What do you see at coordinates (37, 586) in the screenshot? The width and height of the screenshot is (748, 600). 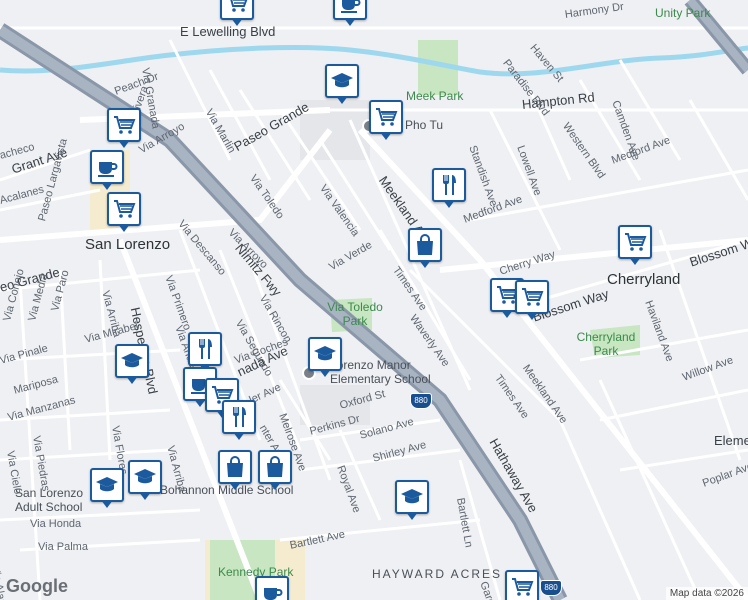 I see `google-logo: Google` at bounding box center [37, 586].